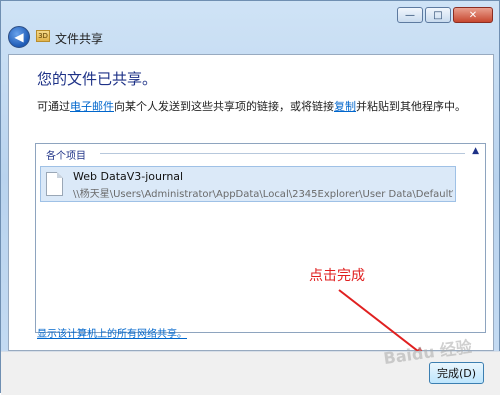 The height and width of the screenshot is (395, 500). I want to click on window-title: 文件共享, so click(79, 39).